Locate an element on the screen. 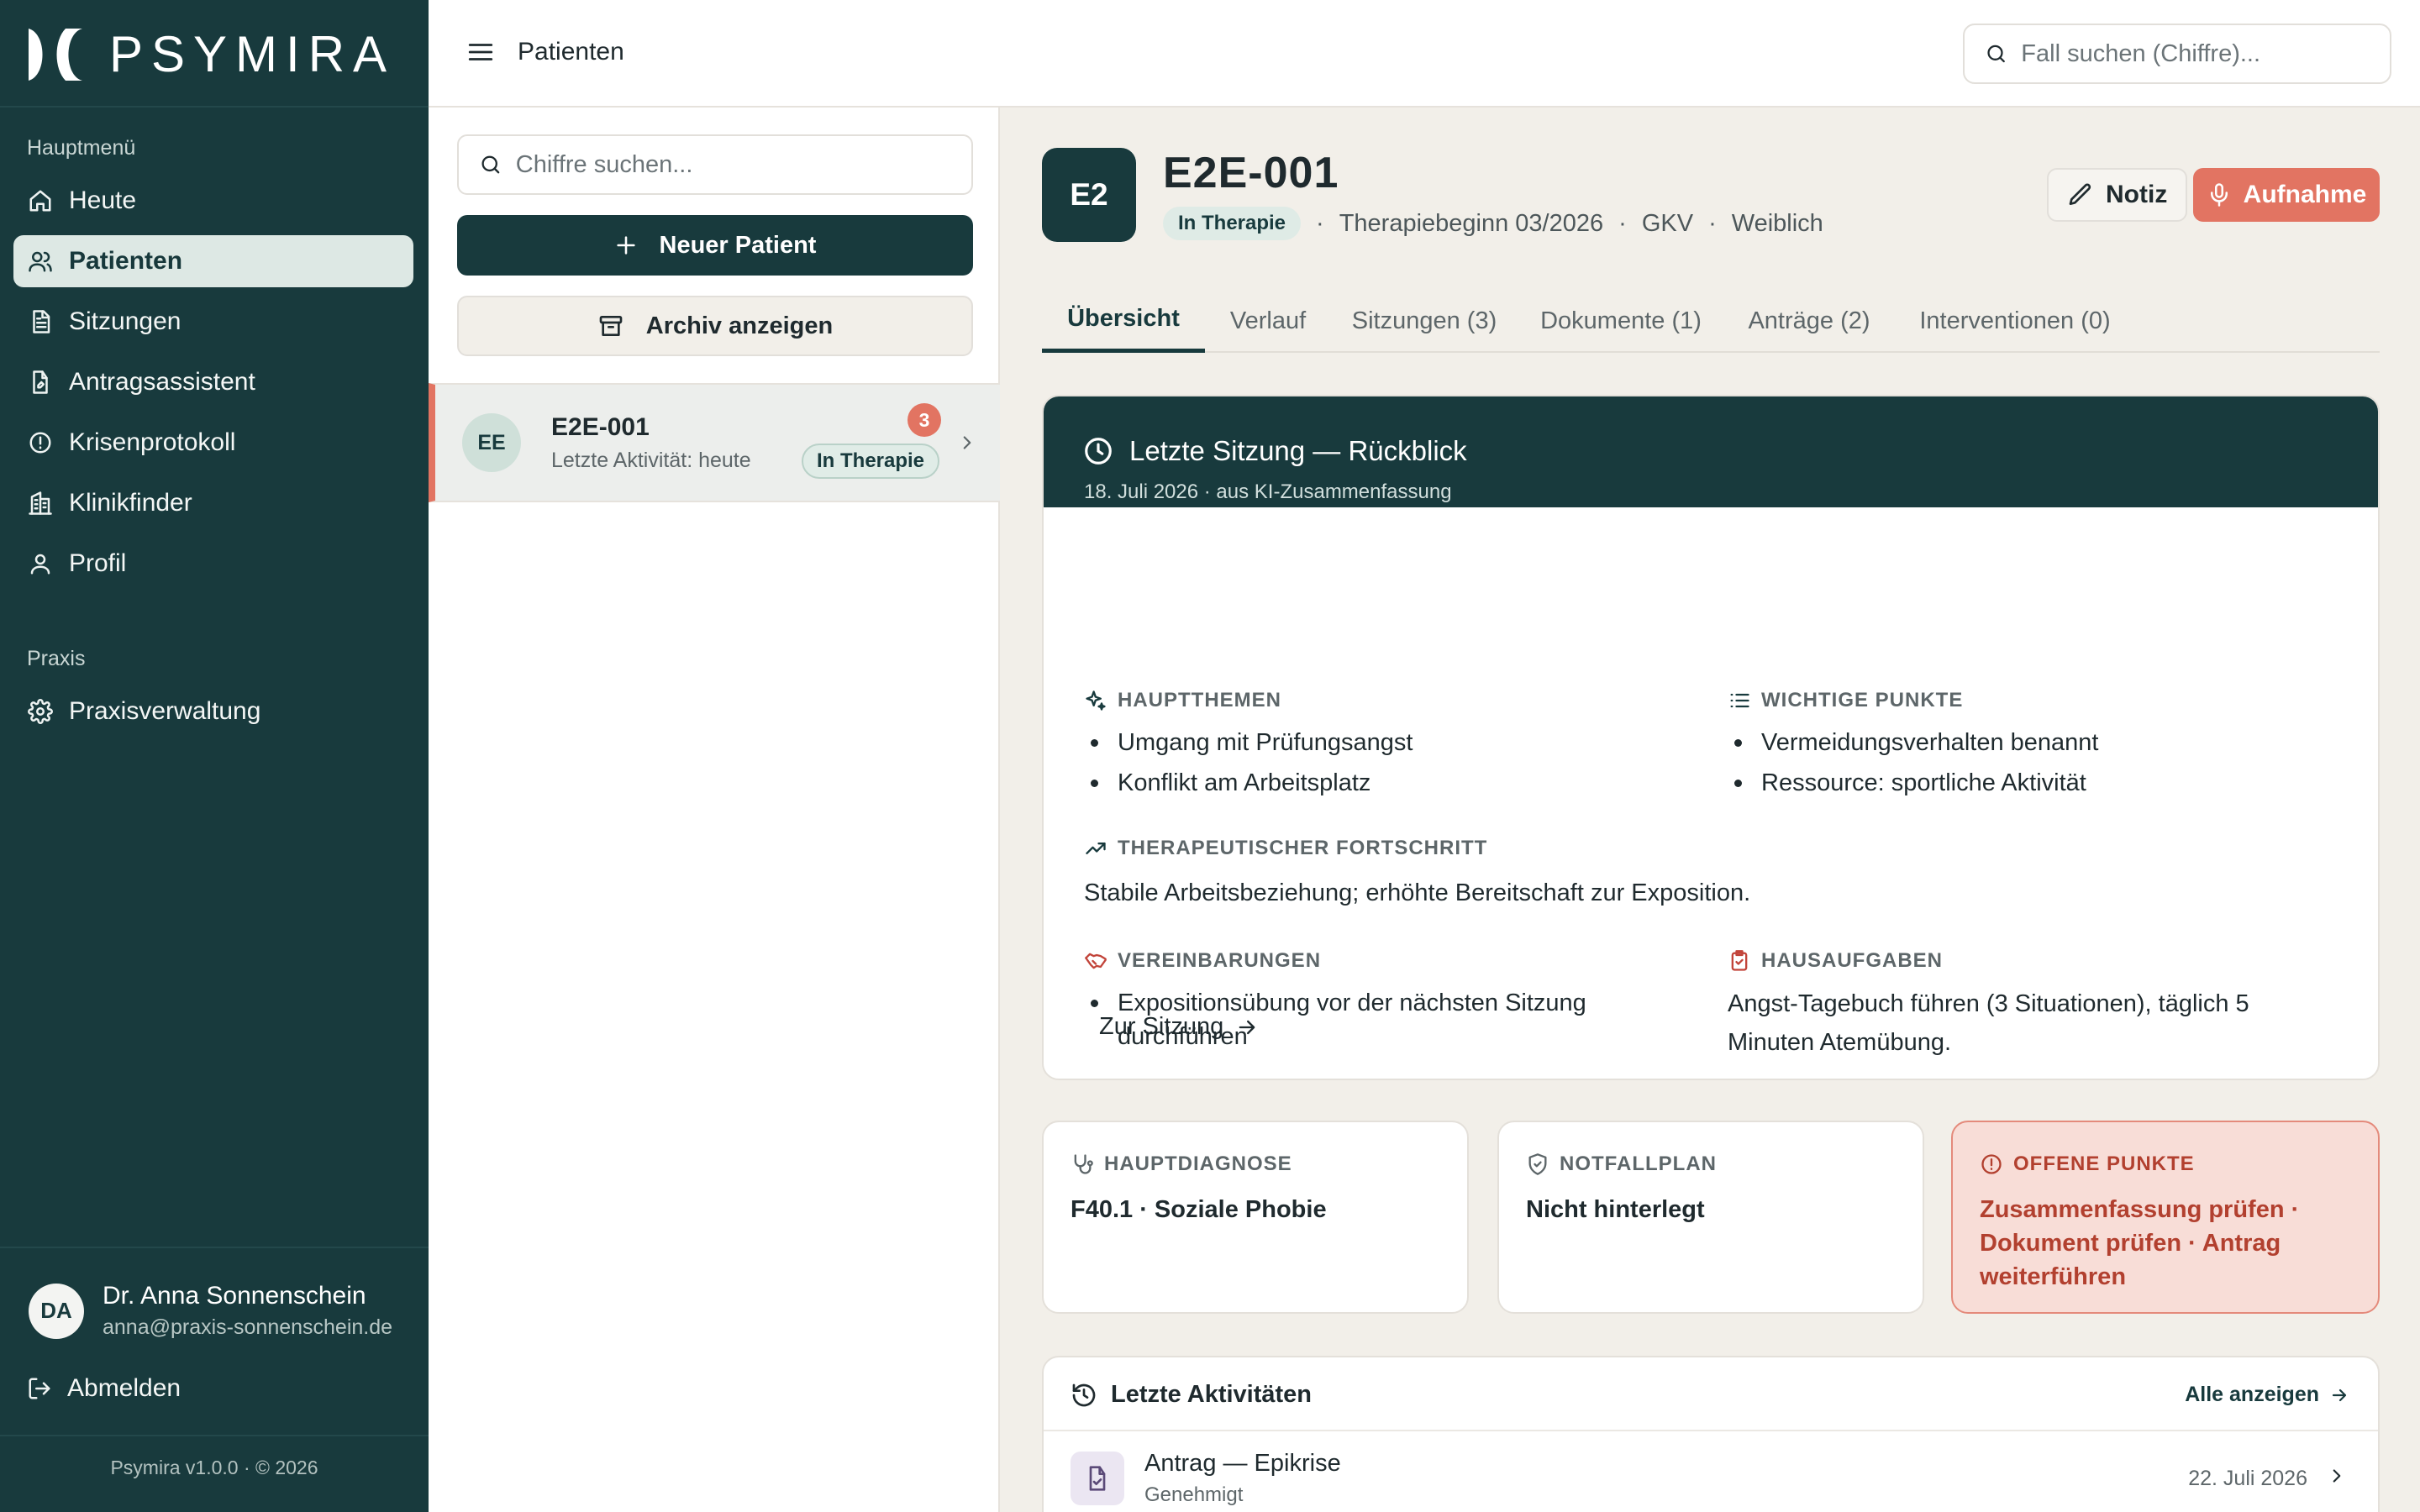 Image resolution: width=2420 pixels, height=1512 pixels. sidebar-item-krisenprotokoll: Krisenprotokoll is located at coordinates (213, 443).